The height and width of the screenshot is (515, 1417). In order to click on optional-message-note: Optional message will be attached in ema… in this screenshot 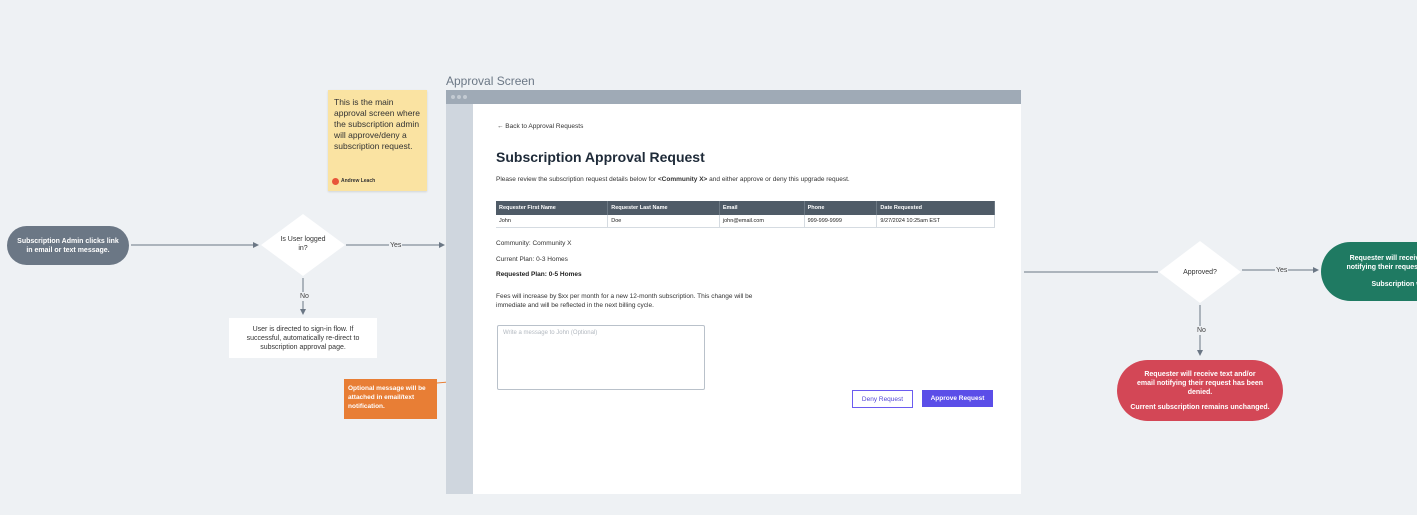, I will do `click(390, 399)`.